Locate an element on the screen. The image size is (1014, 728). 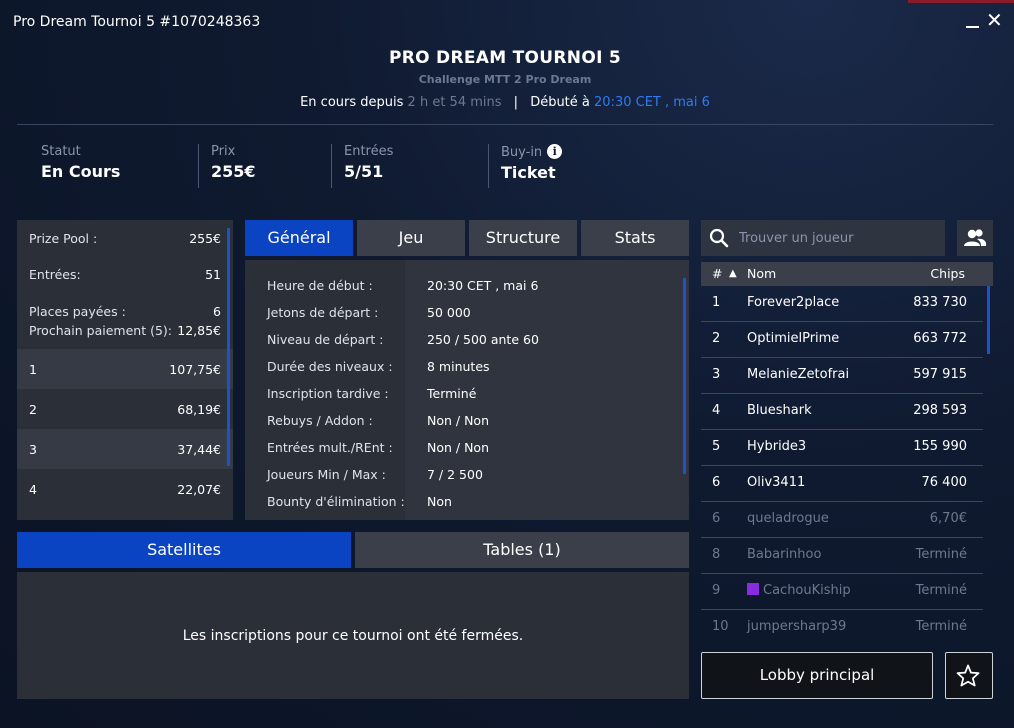
stat-value: 5/51 is located at coordinates (364, 171).